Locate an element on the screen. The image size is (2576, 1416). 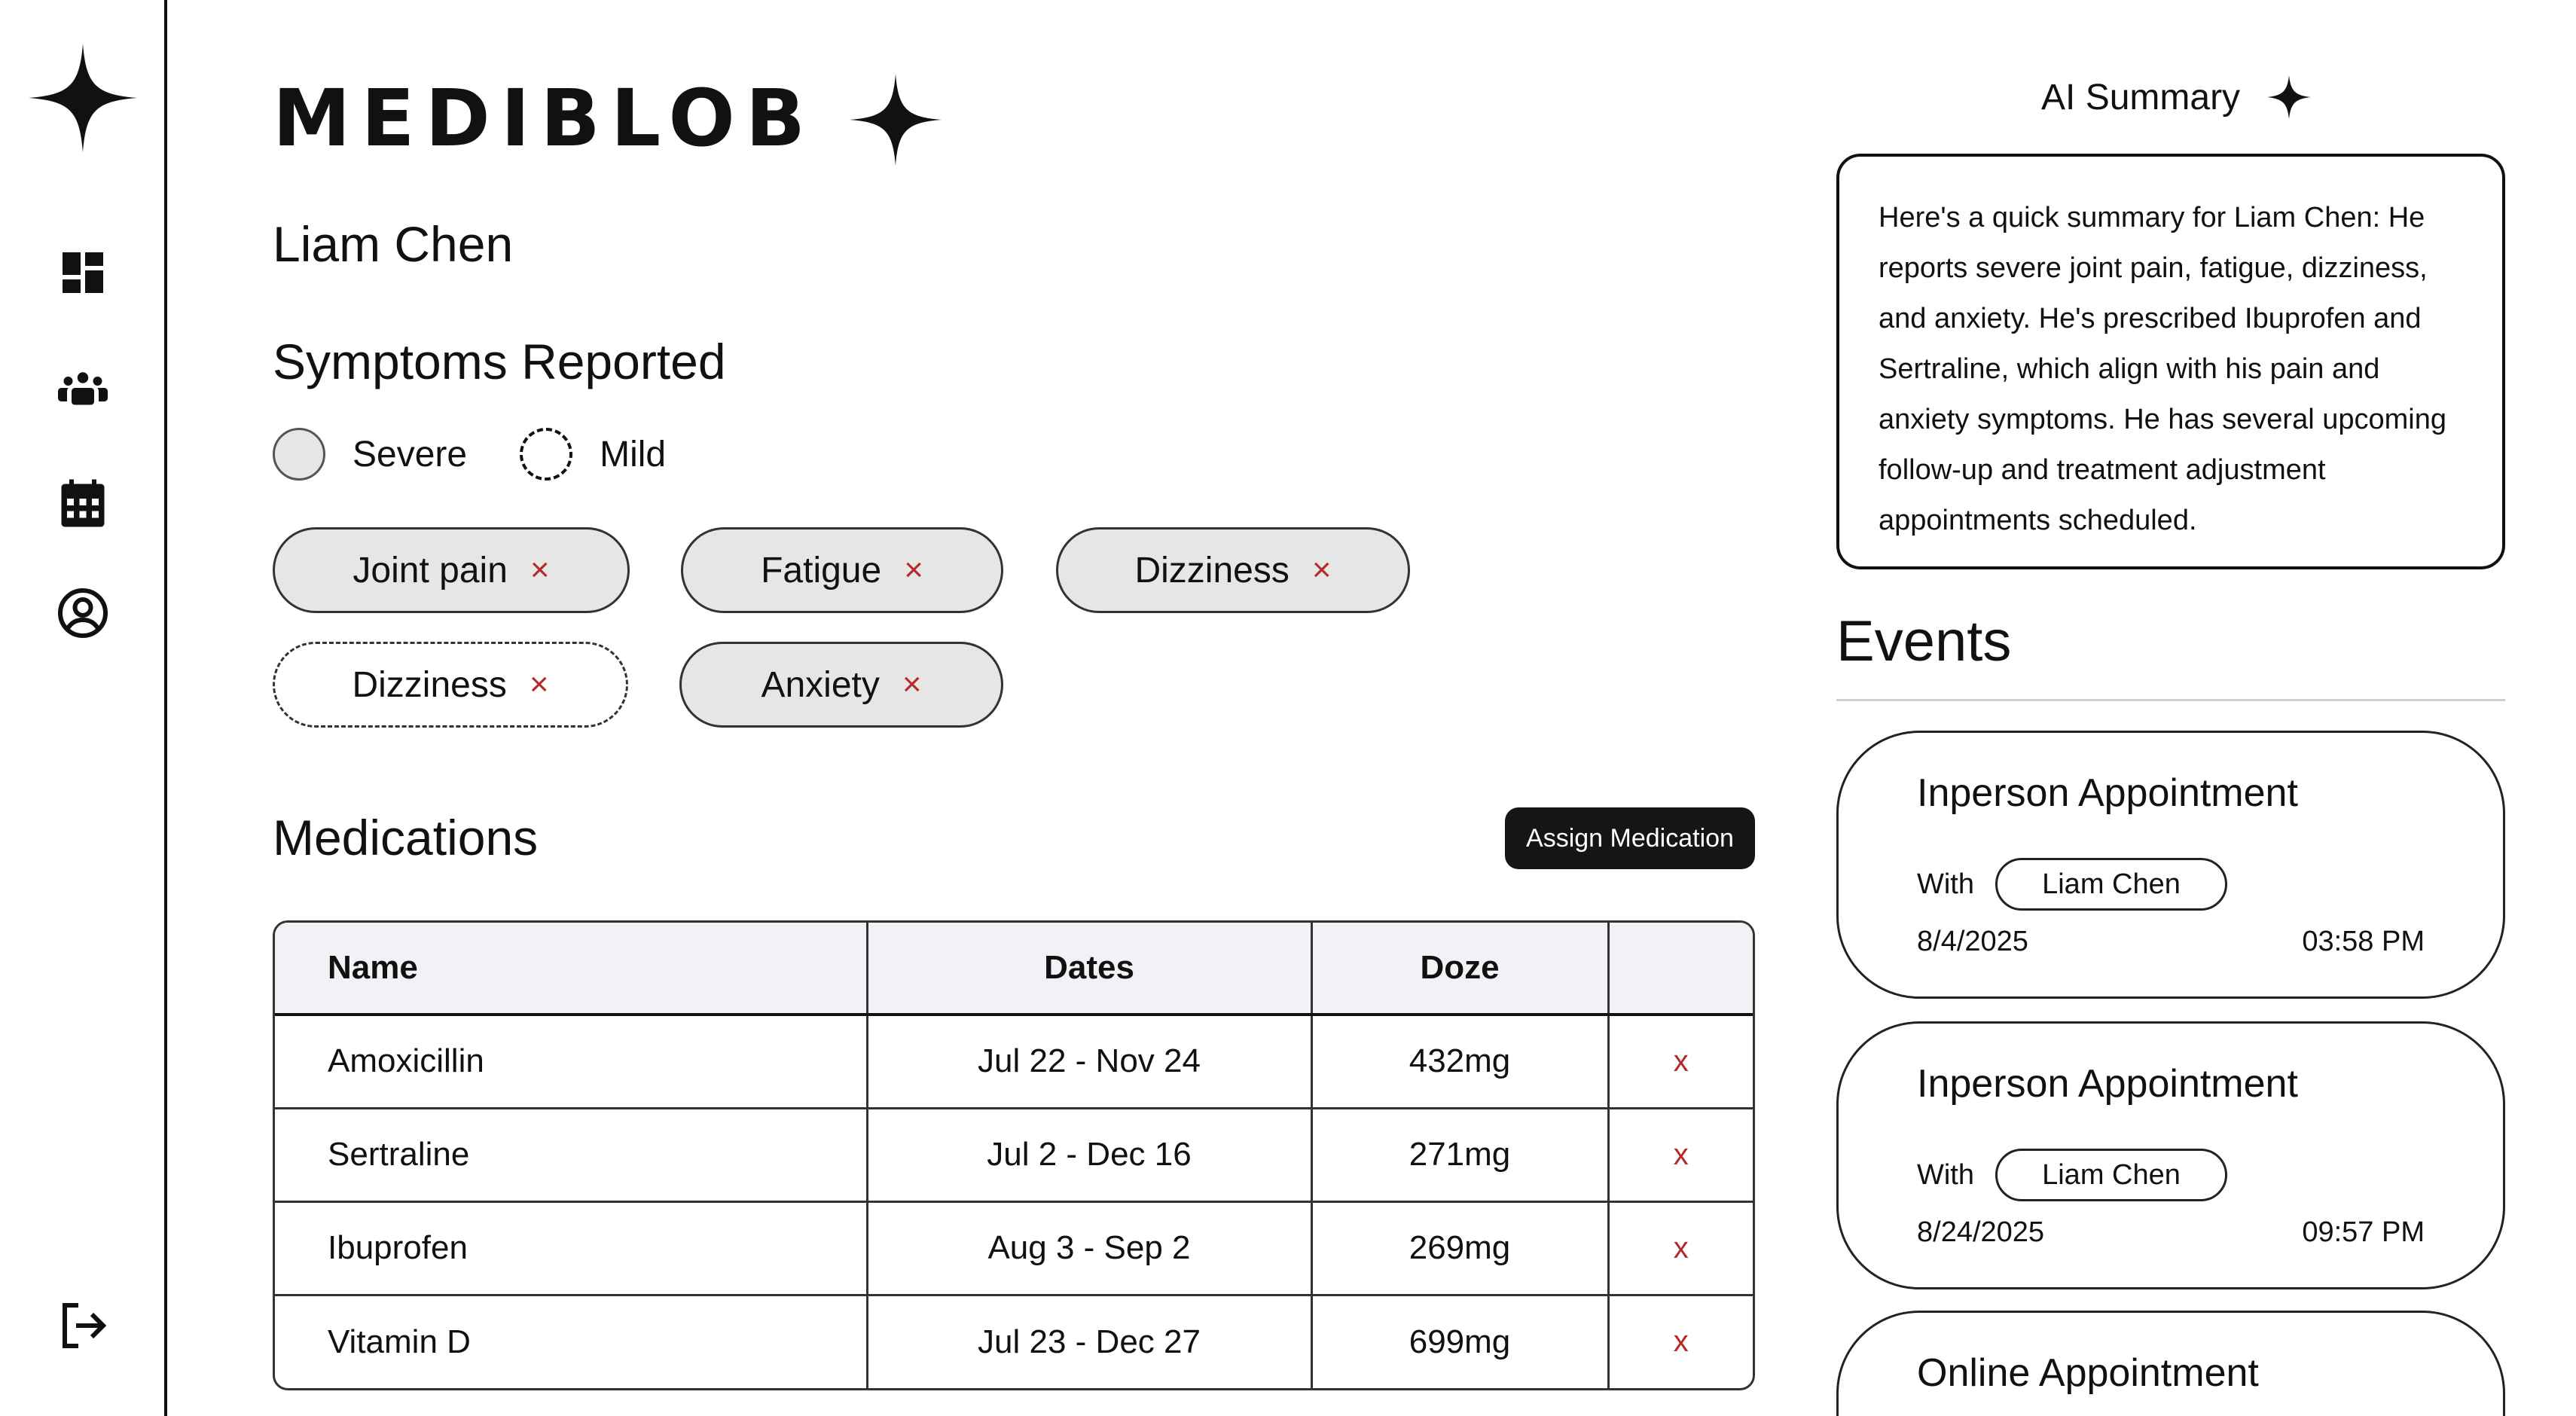
brand-logo: MEDIBLOB is located at coordinates (545, 118).